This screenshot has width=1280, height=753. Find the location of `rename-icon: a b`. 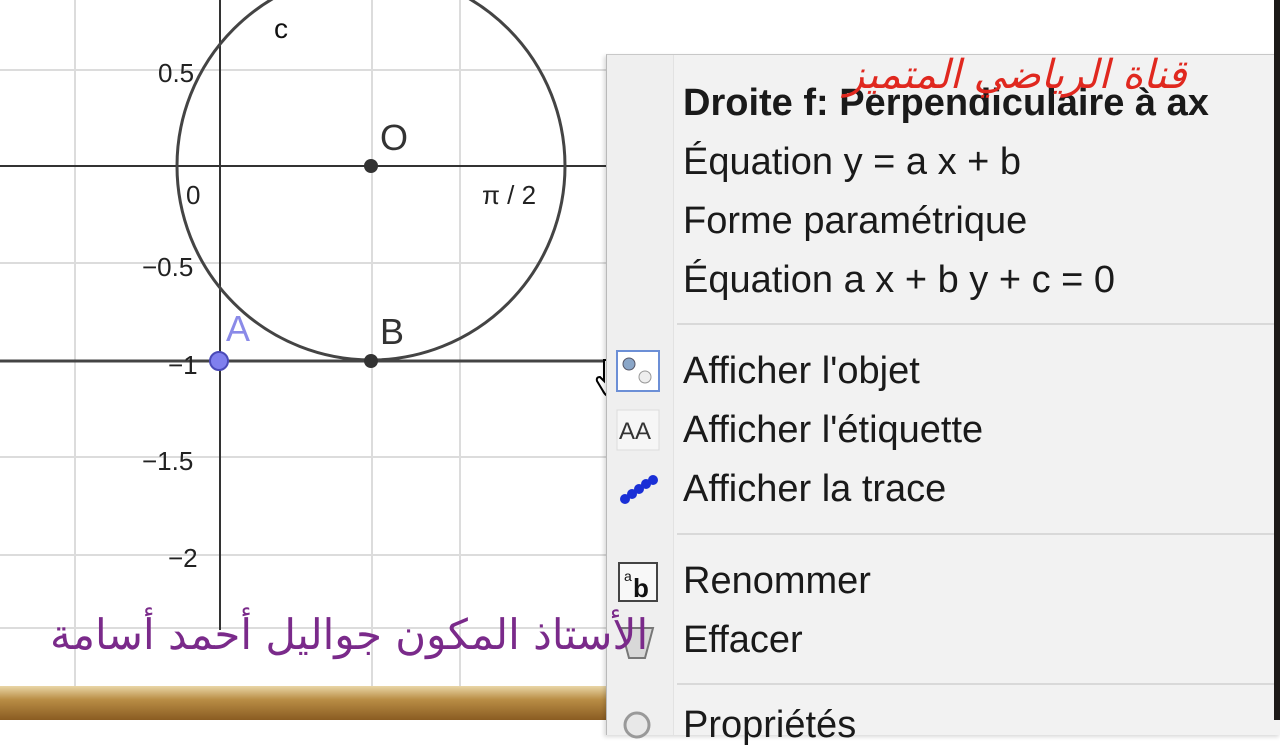

rename-icon: a b is located at coordinates (638, 581).